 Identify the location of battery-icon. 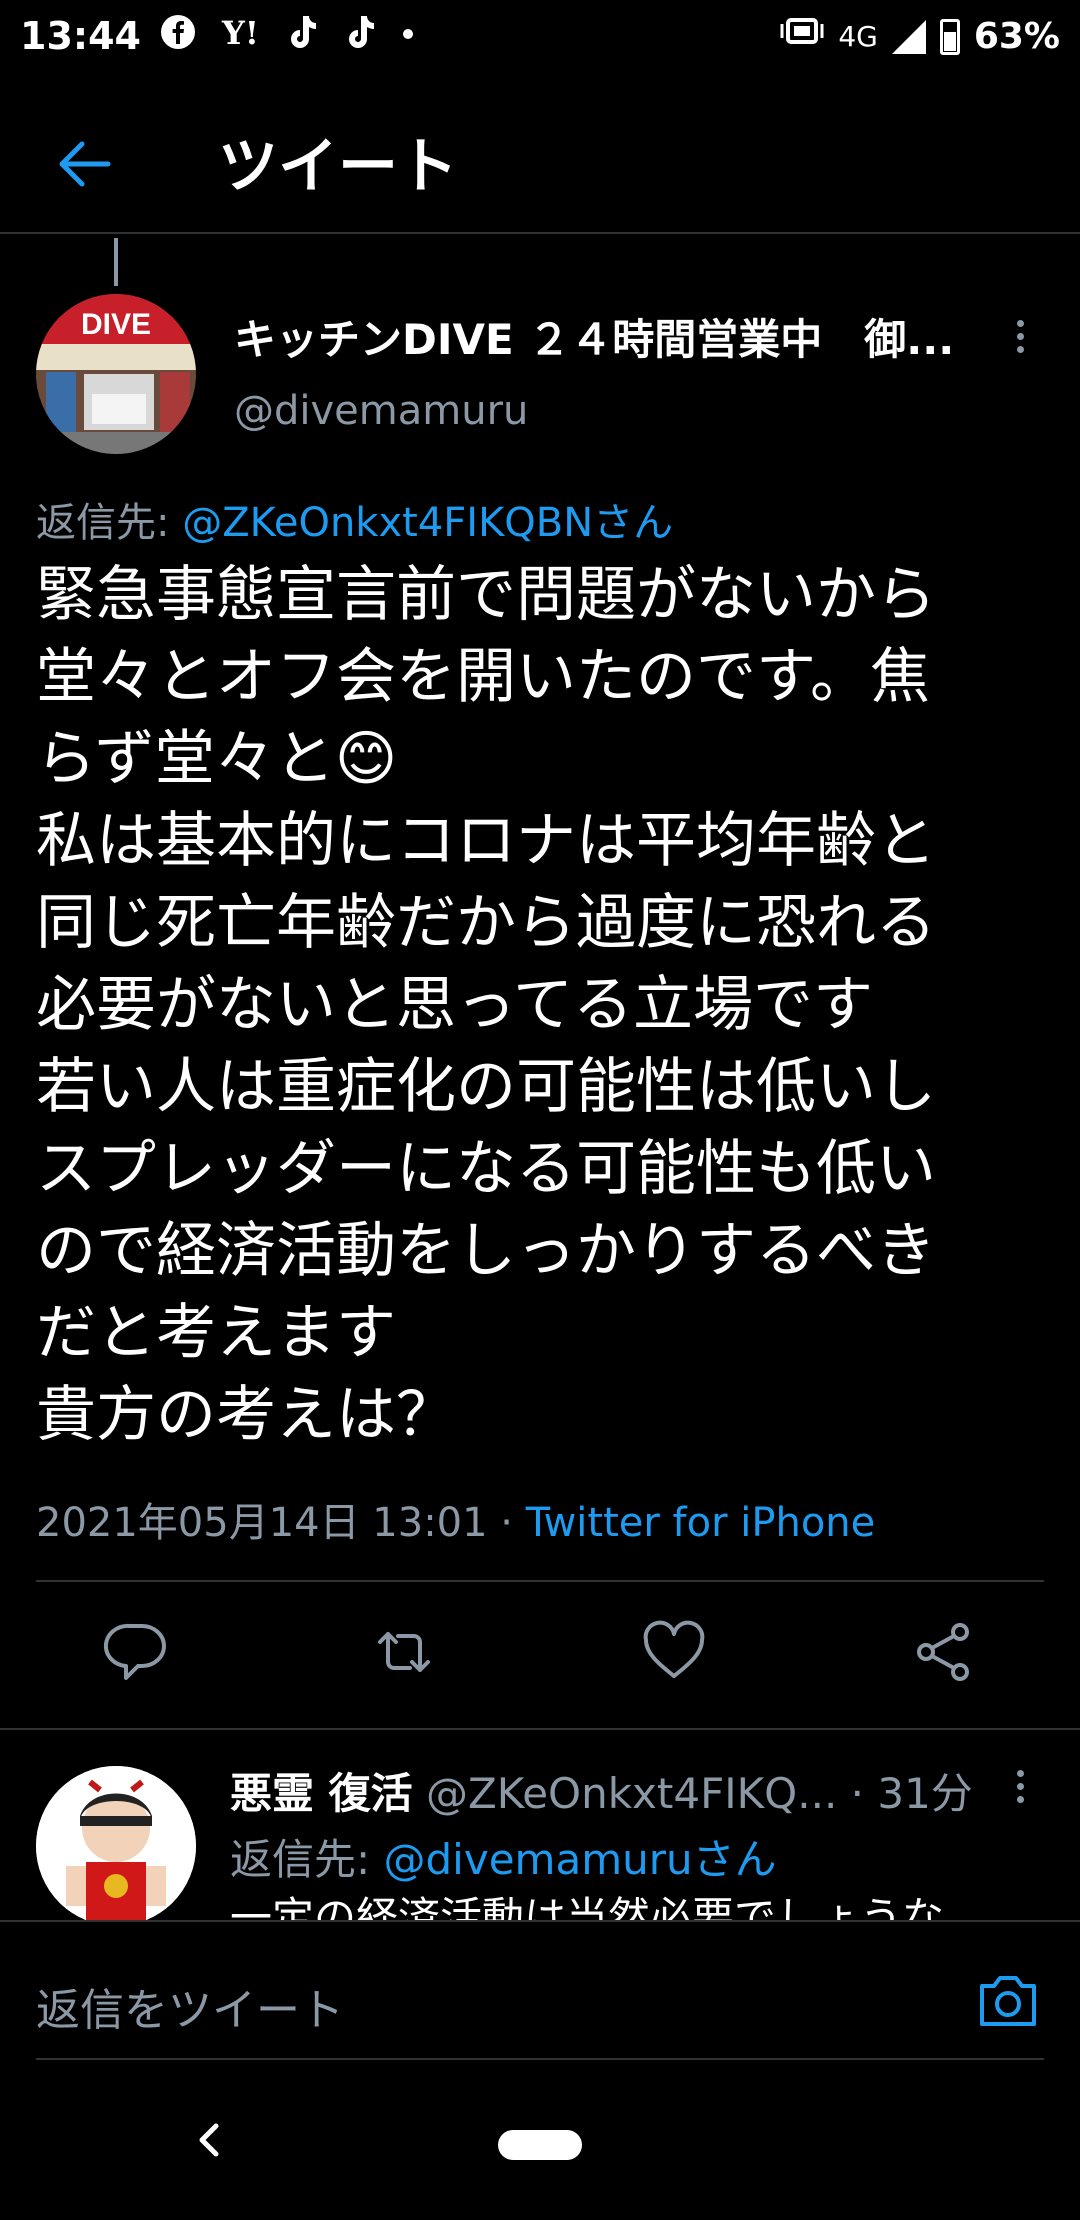
(949, 36).